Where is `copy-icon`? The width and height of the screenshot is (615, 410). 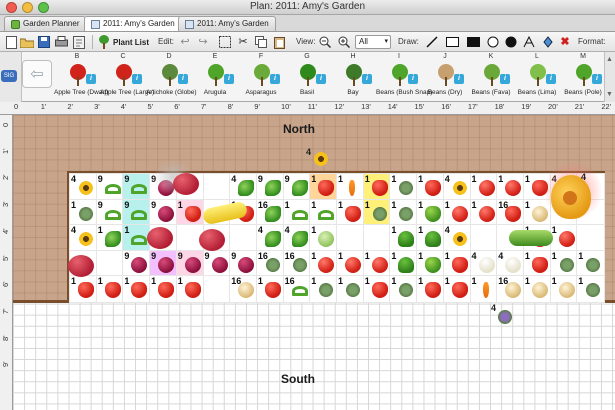 copy-icon is located at coordinates (261, 42).